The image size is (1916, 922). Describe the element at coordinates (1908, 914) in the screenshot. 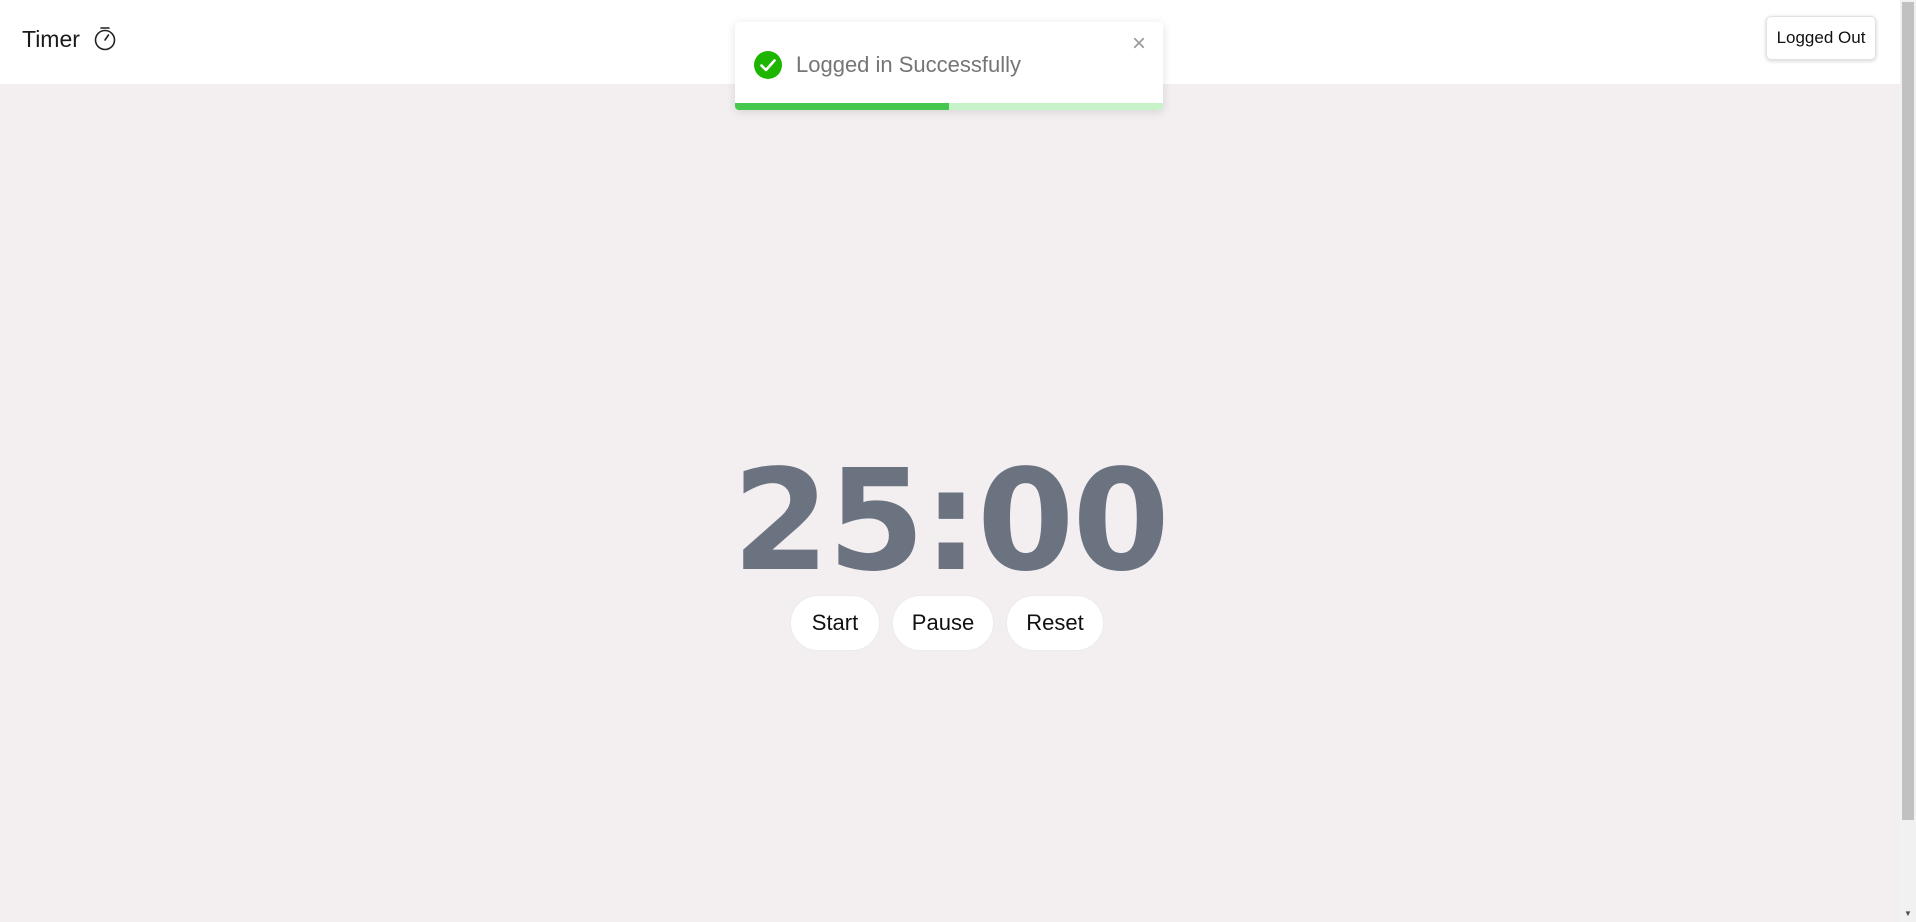

I see `scroll-down-arrow-icon: ▼` at that location.